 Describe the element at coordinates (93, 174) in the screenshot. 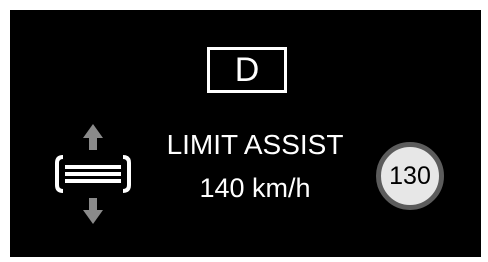

I see `limit-assist-icon` at that location.